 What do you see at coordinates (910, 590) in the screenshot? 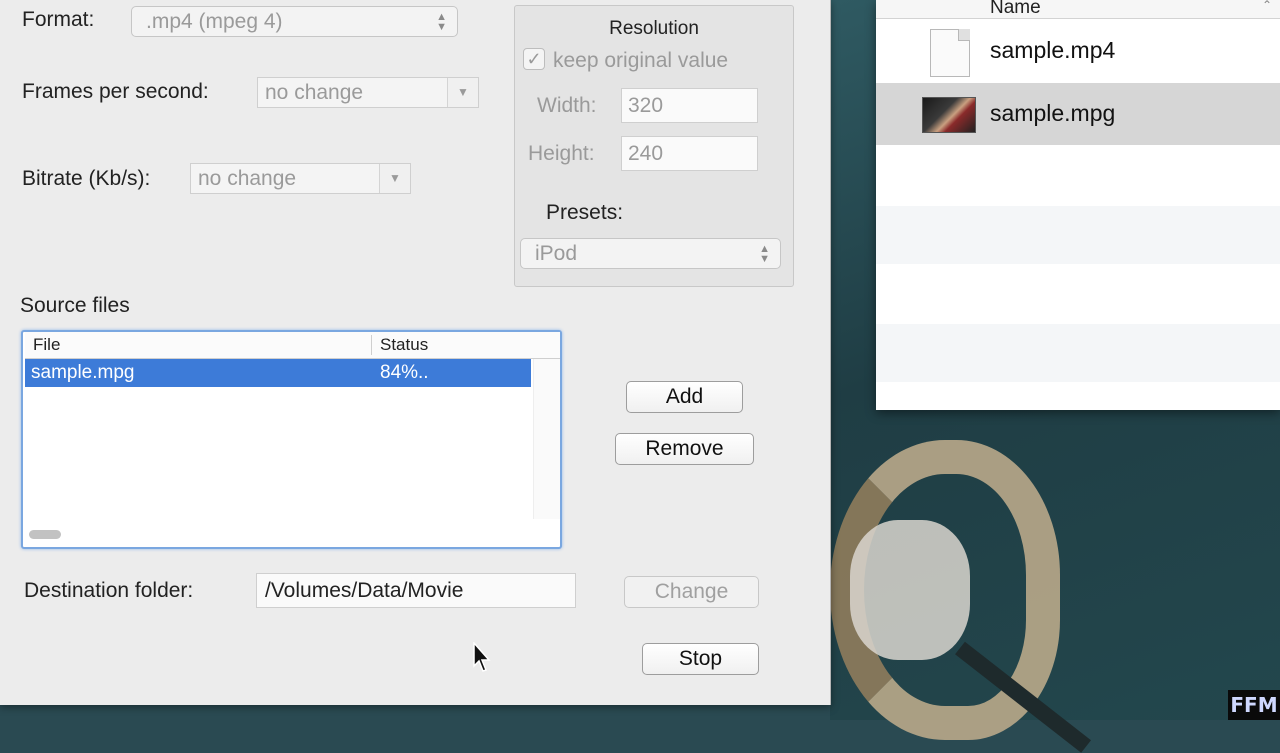
I see `desktop-wallpaper-shape` at bounding box center [910, 590].